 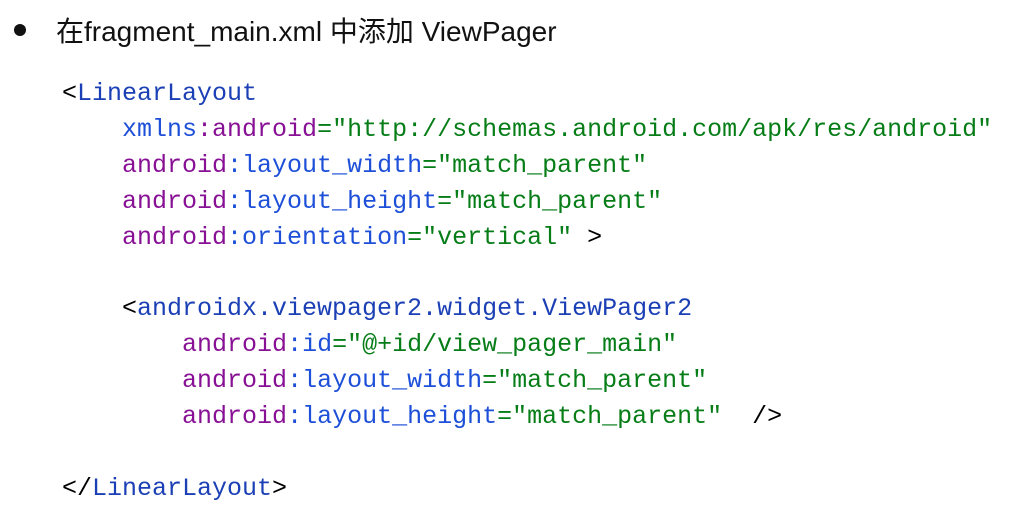 What do you see at coordinates (77, 488) in the screenshot?
I see `code-token-pun: </` at bounding box center [77, 488].